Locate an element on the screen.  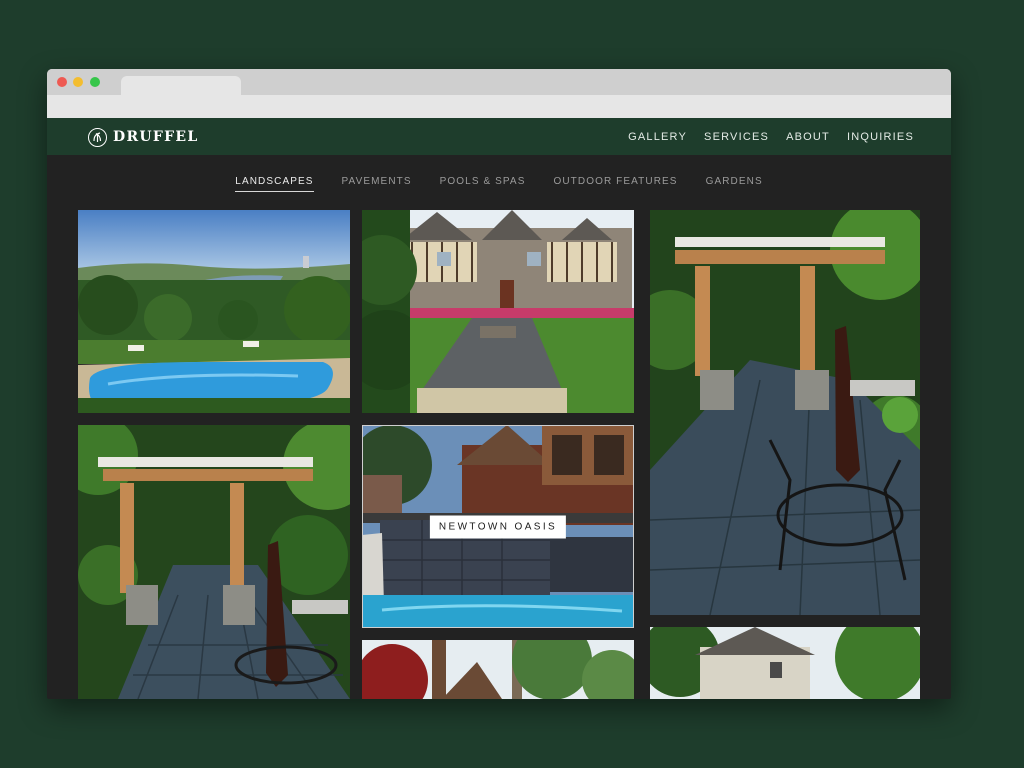
gallery-photo-pergola-dining is located at coordinates (785, 412).